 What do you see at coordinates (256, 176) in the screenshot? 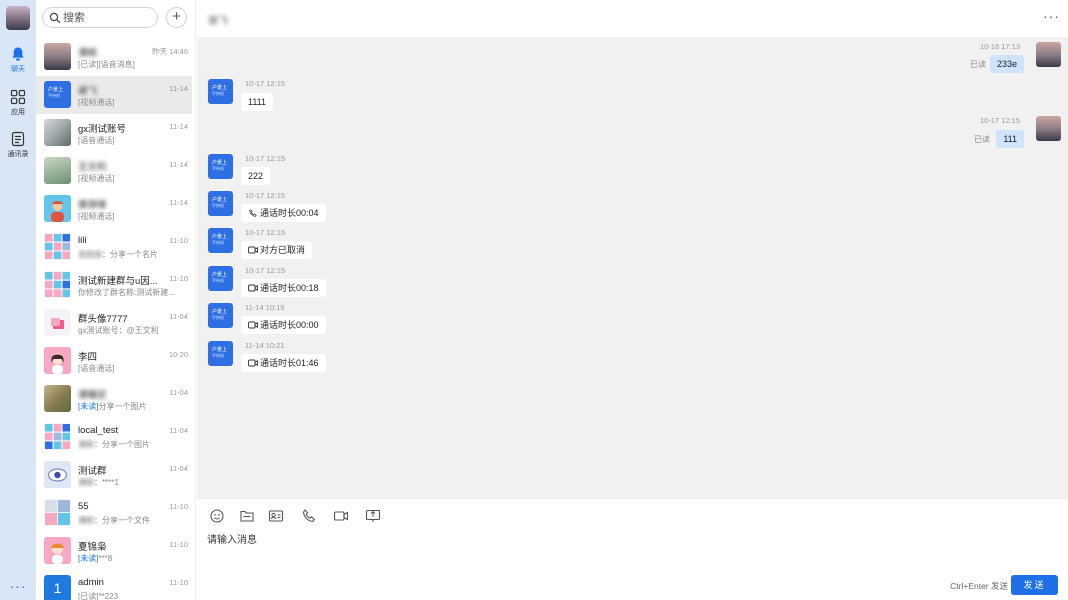
I see `message-bubble: 222` at bounding box center [256, 176].